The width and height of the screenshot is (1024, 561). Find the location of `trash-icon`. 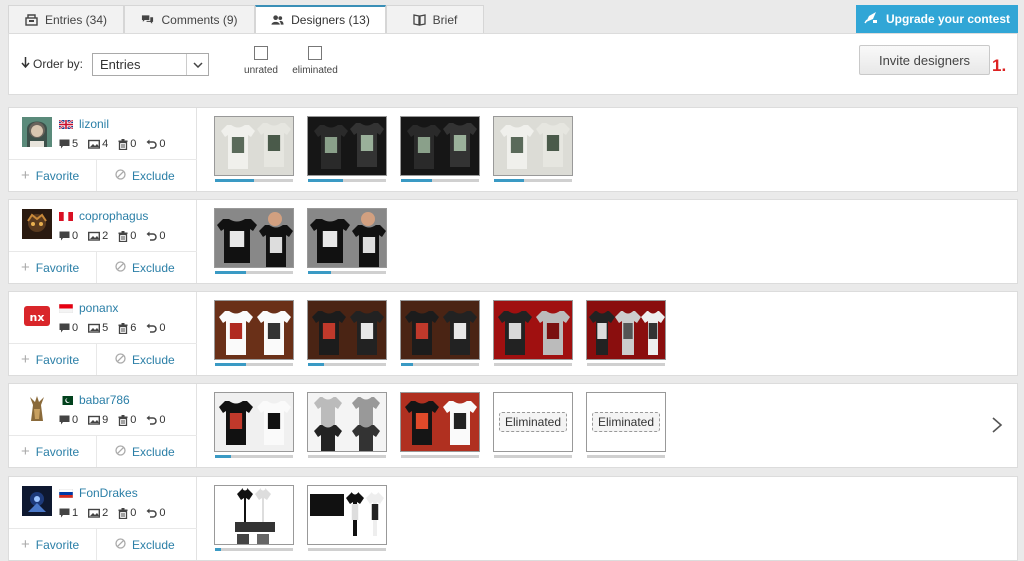

trash-icon is located at coordinates (123, 328).